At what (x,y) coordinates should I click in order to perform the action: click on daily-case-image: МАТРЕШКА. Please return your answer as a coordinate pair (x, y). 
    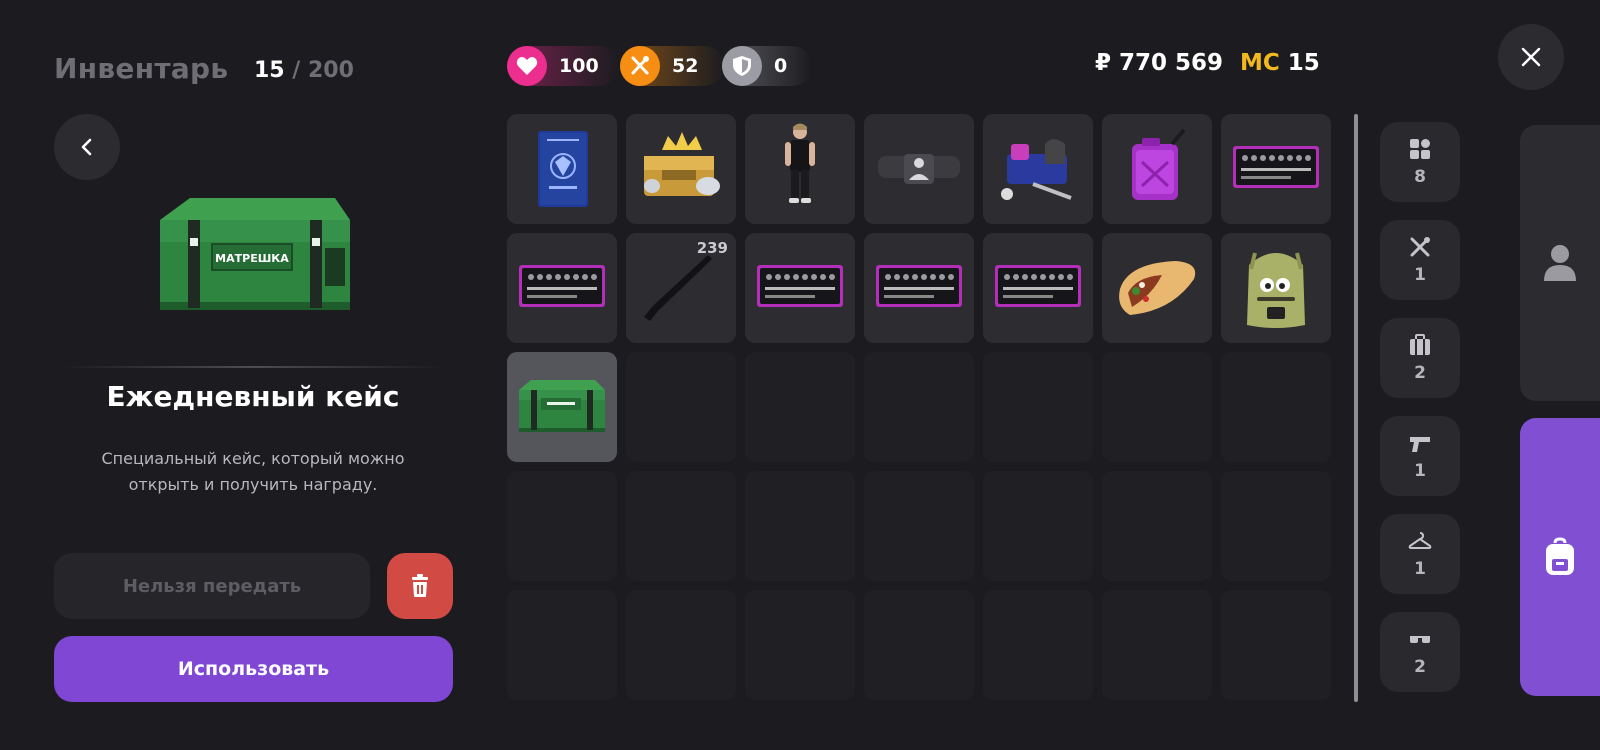
    Looking at the image, I should click on (255, 254).